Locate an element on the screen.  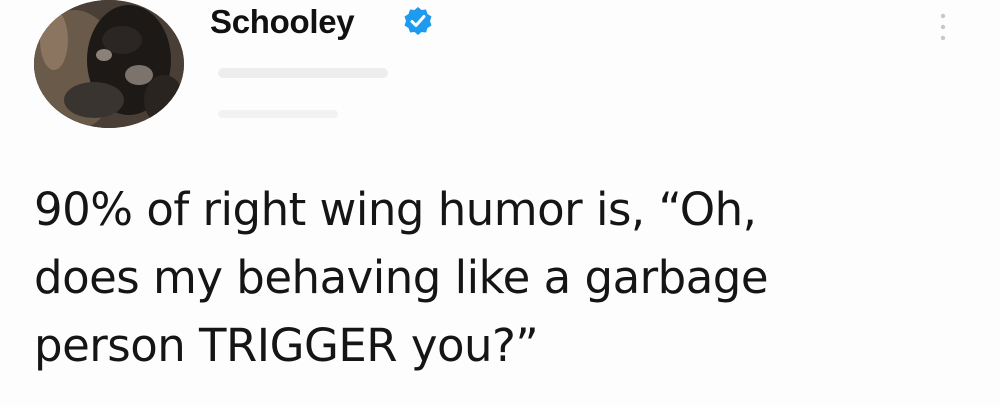
author-avatar is located at coordinates (109, 64).